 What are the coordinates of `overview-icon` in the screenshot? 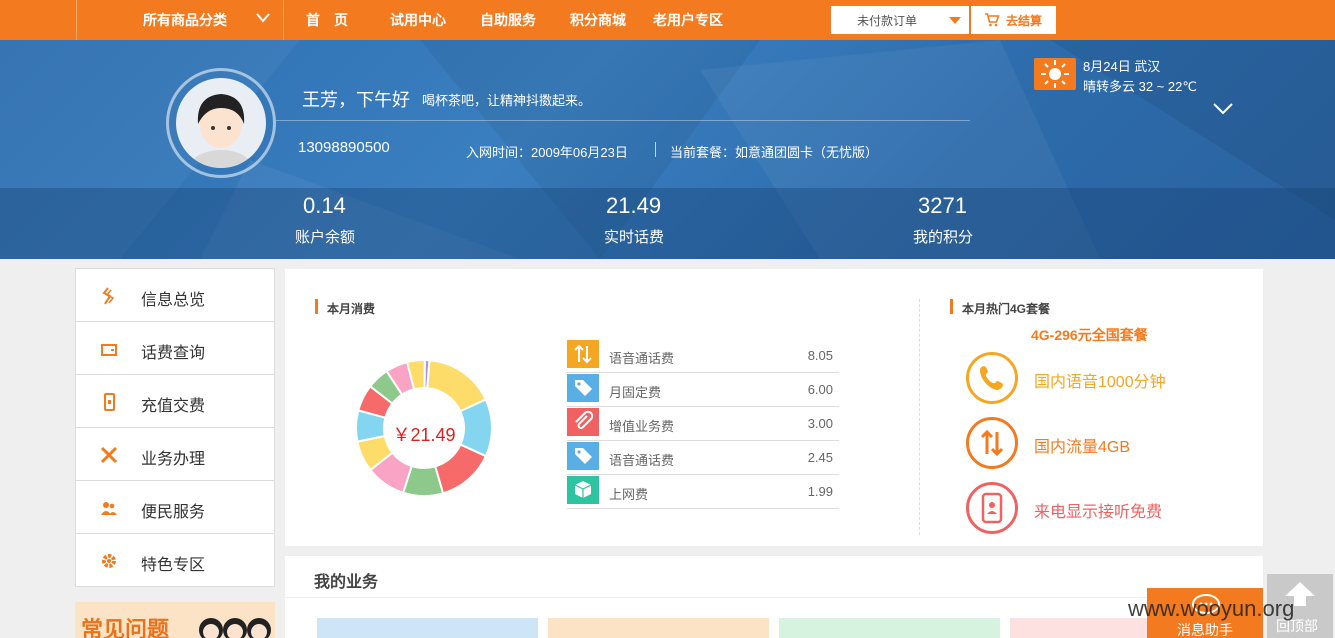 It's located at (108, 296).